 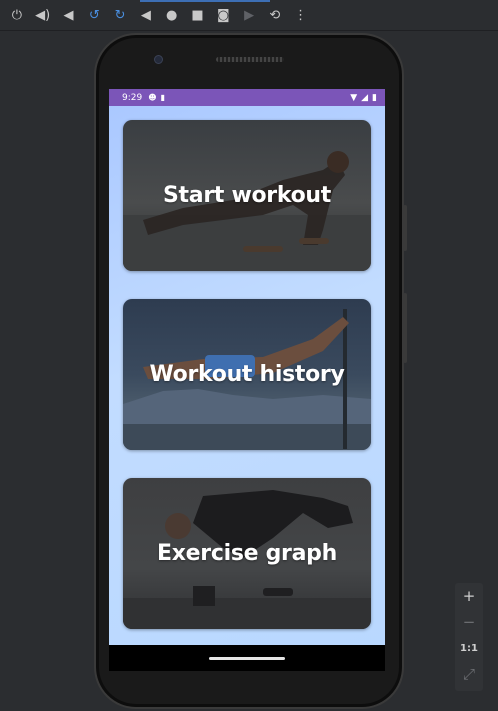 I want to click on screenshot-icon: ◙, so click(x=223, y=15).